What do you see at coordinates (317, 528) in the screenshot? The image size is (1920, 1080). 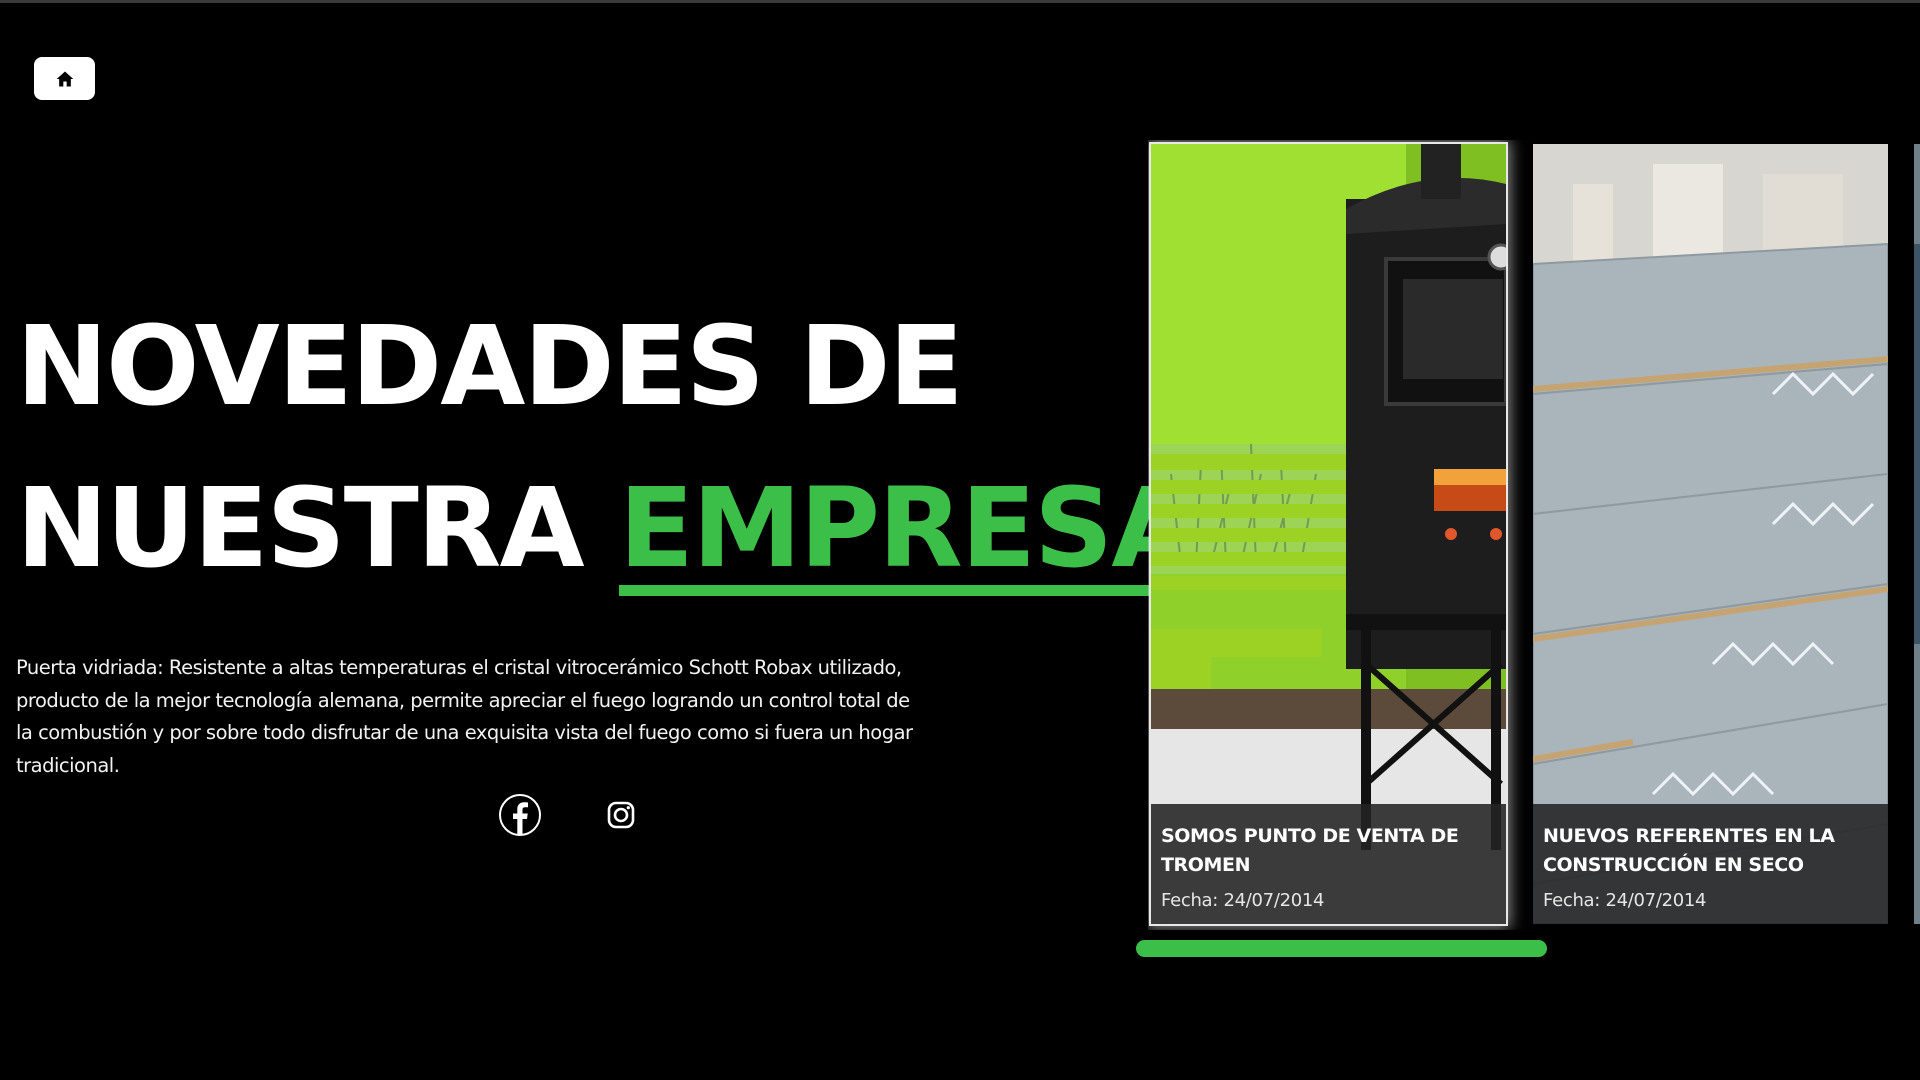 I see `title-line-2: NUESTRA` at bounding box center [317, 528].